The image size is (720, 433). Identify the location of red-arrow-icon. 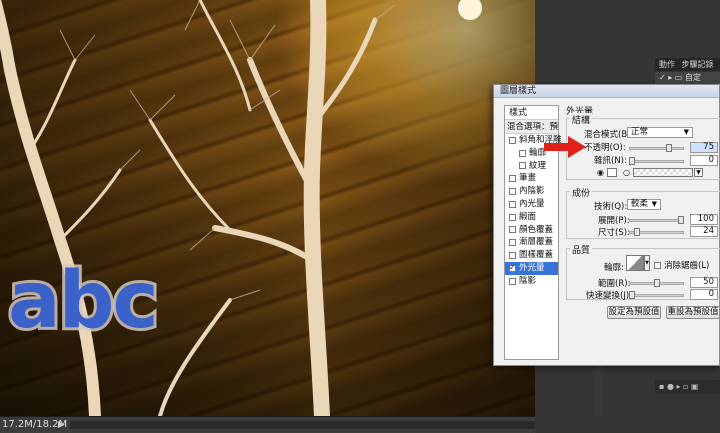
(565, 147).